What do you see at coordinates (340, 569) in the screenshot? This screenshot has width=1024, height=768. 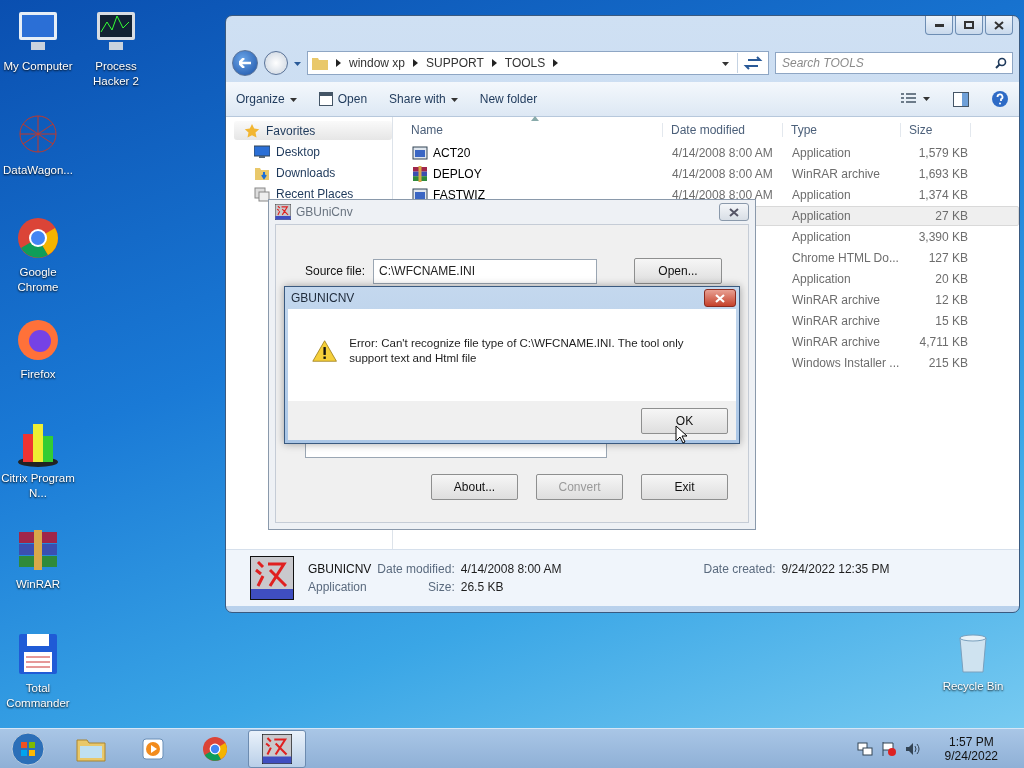 I see `details-file-name: GBUNICNV` at bounding box center [340, 569].